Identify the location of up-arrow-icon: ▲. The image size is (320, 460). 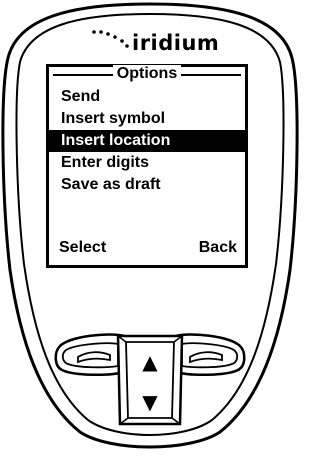
(150, 362).